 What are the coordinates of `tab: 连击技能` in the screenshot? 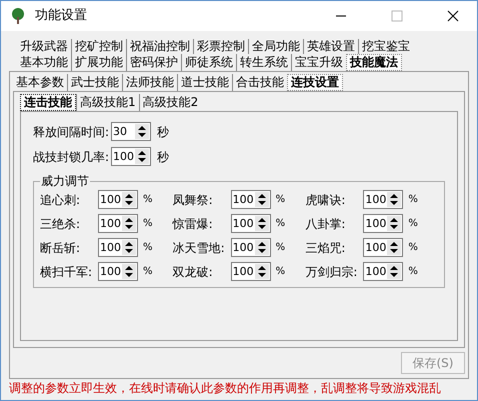 It's located at (48, 102).